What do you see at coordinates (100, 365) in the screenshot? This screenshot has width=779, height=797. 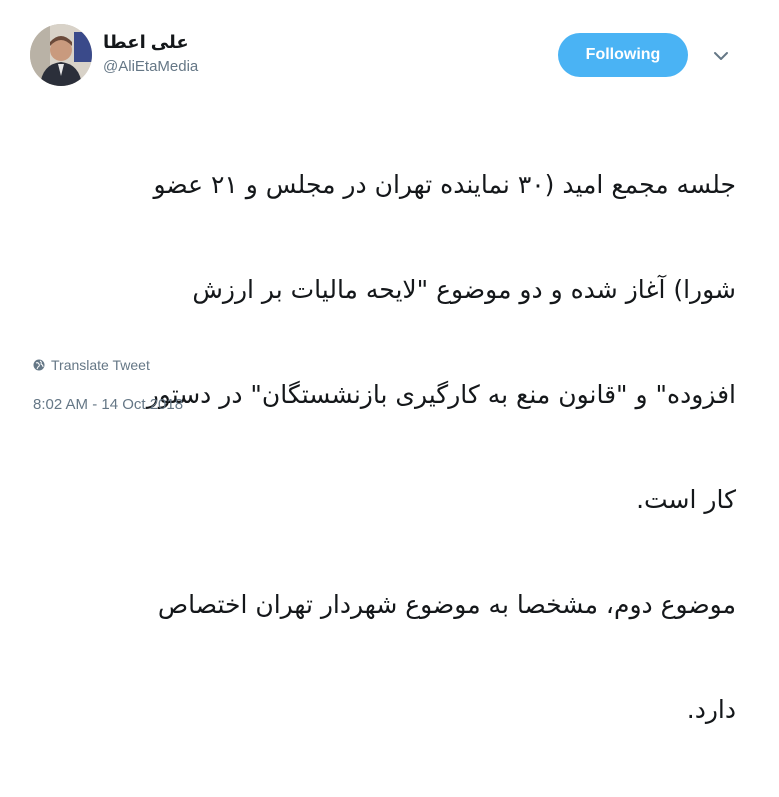 I see `translate-label: Translate Tweet` at bounding box center [100, 365].